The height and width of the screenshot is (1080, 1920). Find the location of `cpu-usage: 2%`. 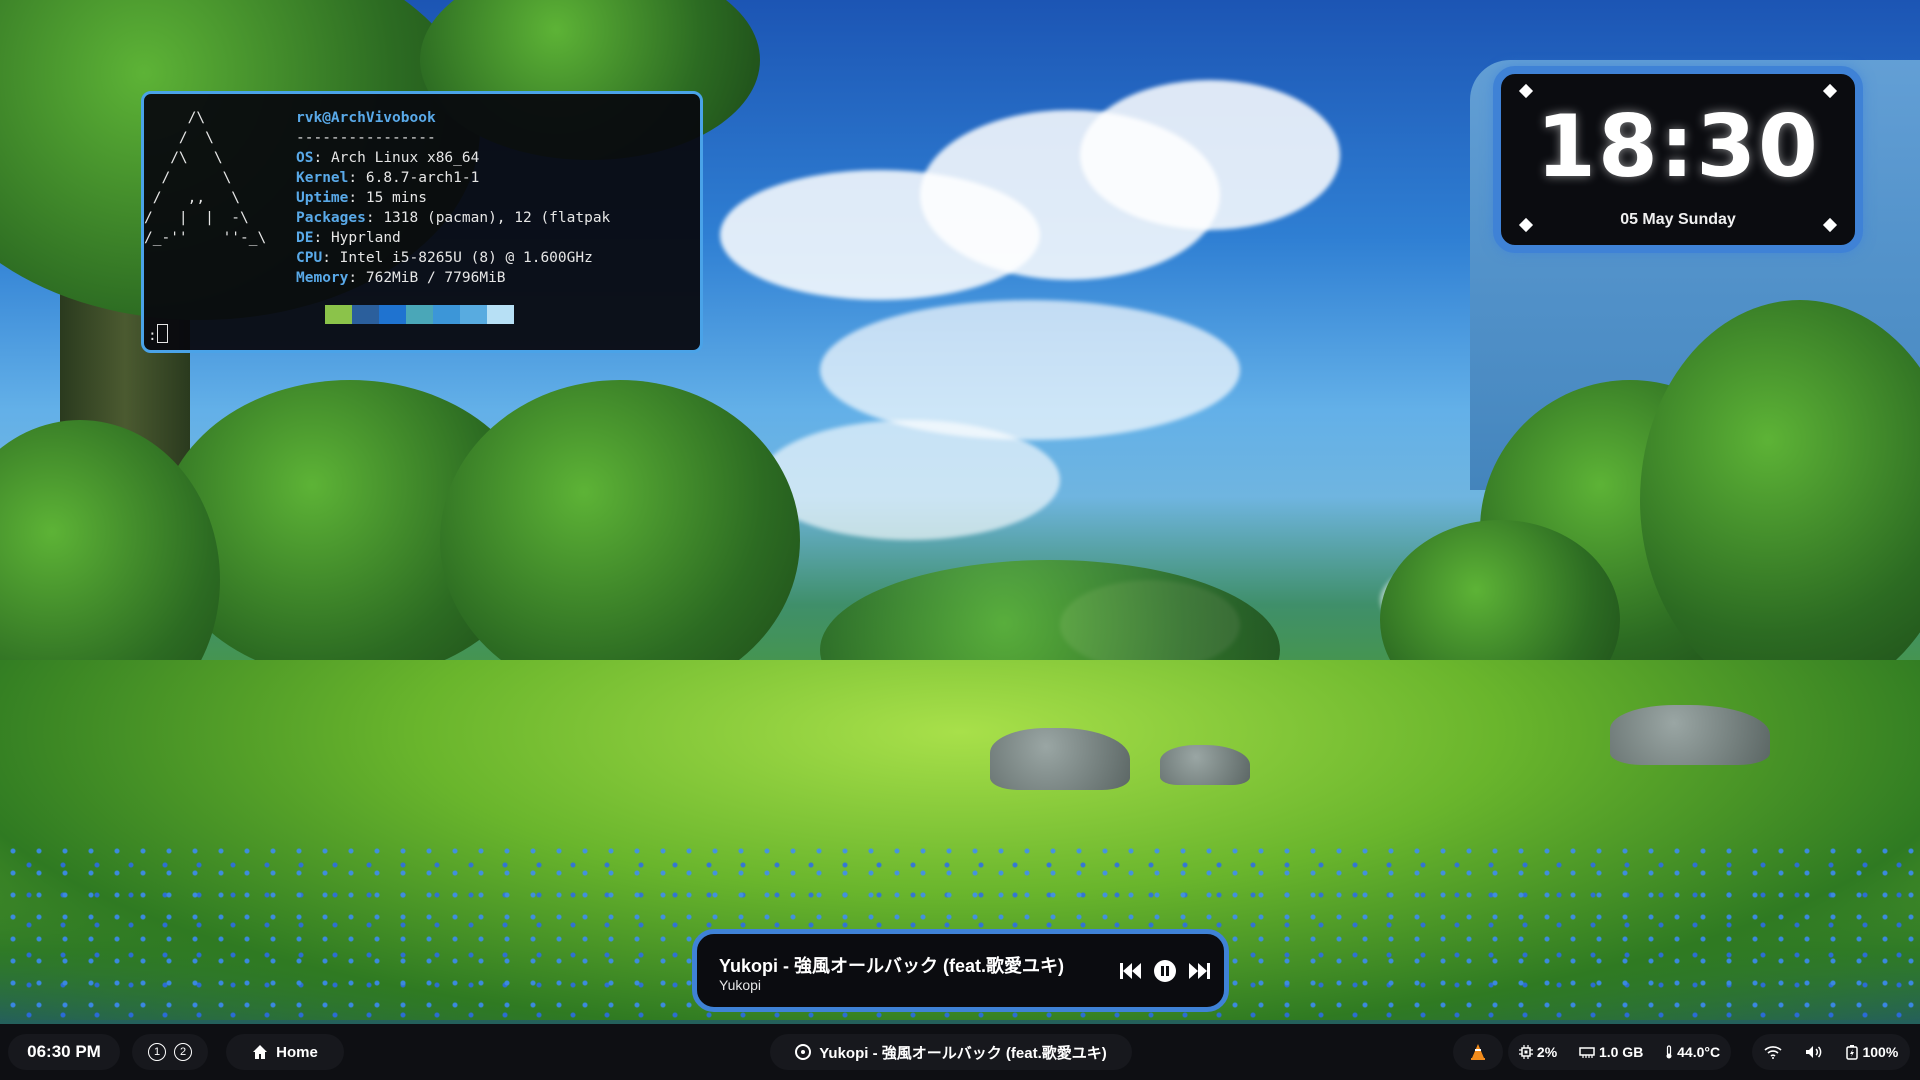

cpu-usage: 2% is located at coordinates (1538, 1052).